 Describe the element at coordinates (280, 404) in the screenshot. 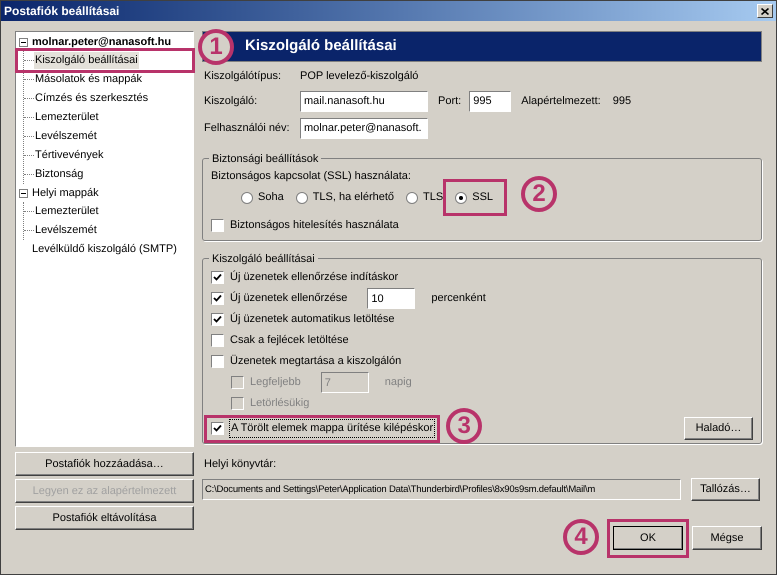

I see `checkbox-label: Letörlésükig` at that location.